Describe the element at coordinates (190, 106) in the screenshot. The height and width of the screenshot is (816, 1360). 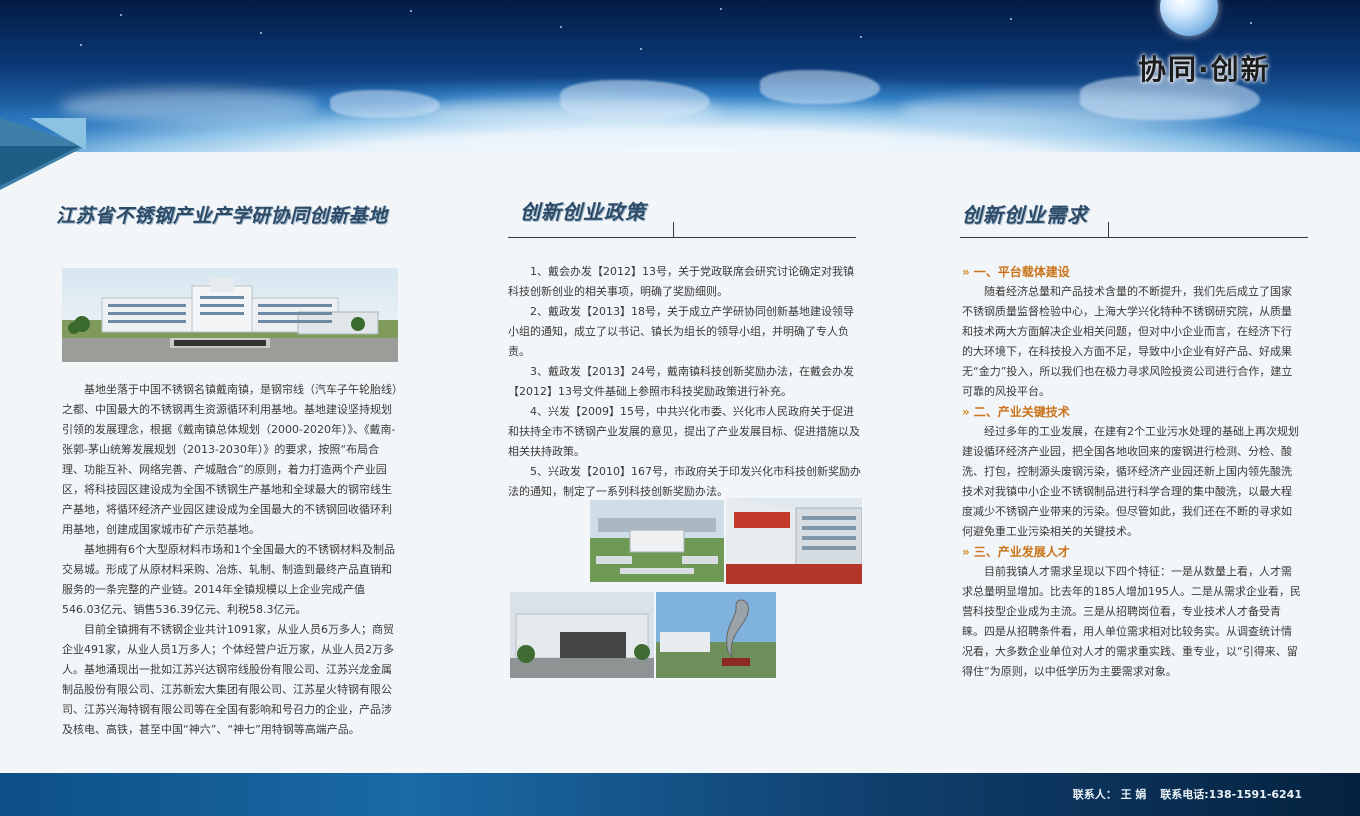
I see `cloud` at that location.